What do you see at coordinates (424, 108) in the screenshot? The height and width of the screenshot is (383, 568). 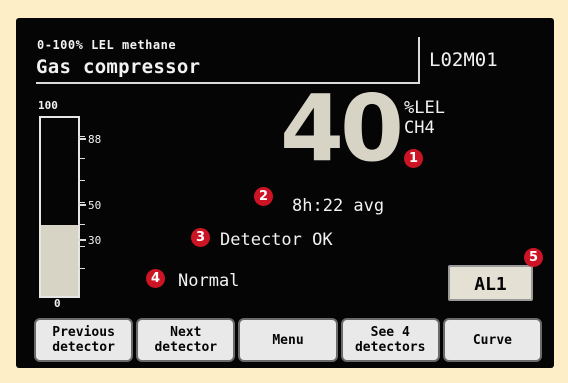 I see `reading-unit: %LEL` at bounding box center [424, 108].